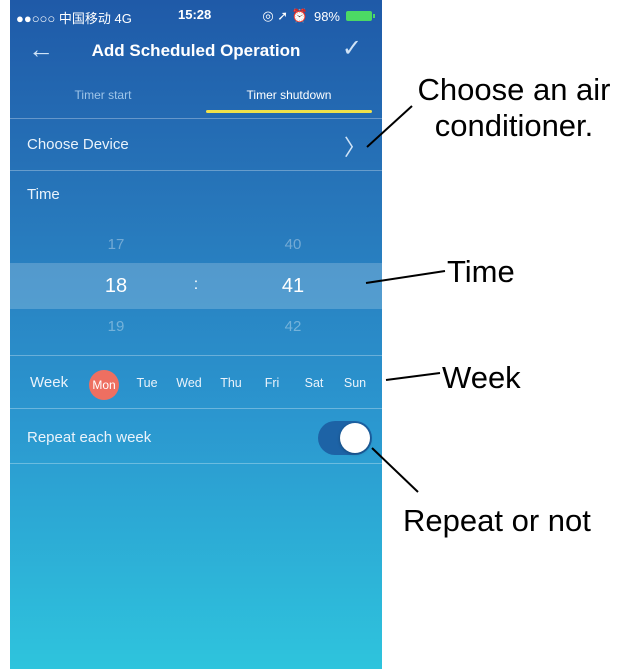 This screenshot has height=669, width=624. Describe the element at coordinates (405, 277) in the screenshot. I see `callout-line-time` at that location.